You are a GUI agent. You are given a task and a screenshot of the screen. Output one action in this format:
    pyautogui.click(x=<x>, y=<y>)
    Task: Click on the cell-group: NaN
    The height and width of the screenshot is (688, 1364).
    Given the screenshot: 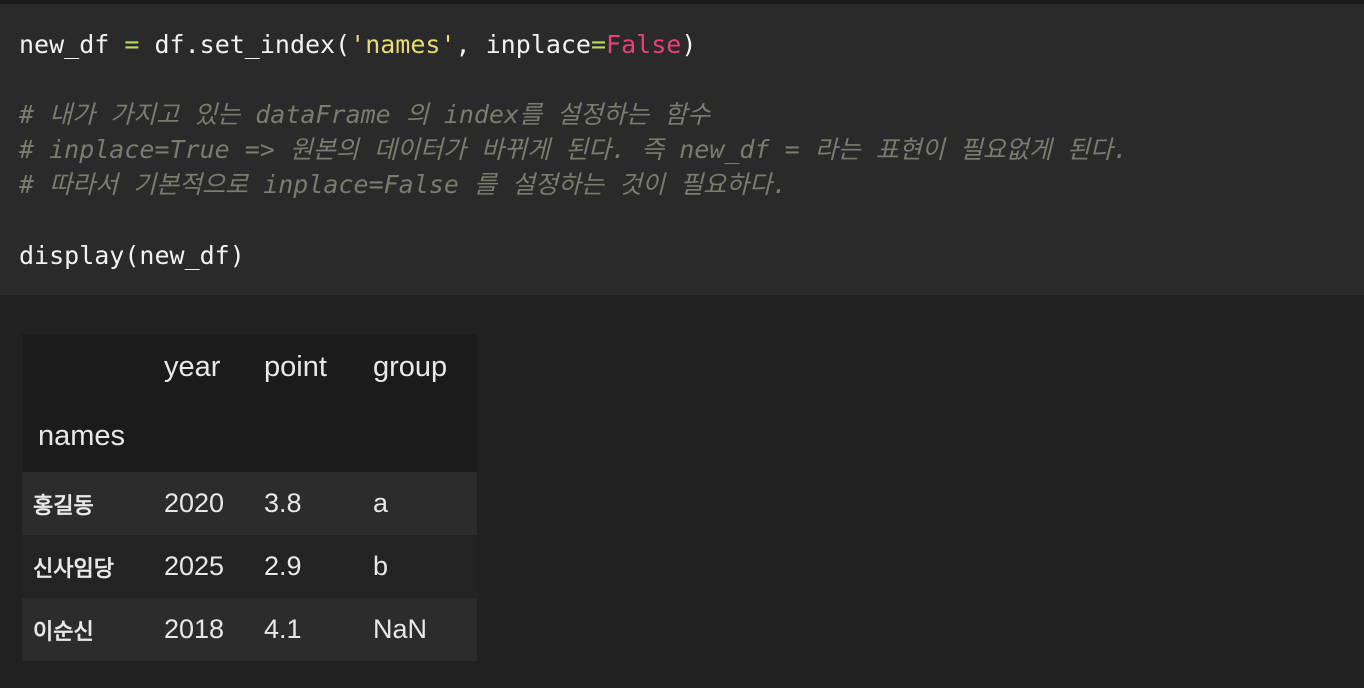 What is the action you would take?
    pyautogui.click(x=425, y=629)
    